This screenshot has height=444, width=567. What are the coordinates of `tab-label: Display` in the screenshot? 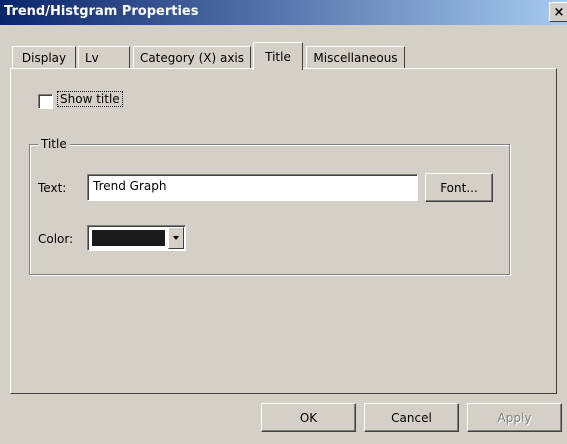 It's located at (44, 57).